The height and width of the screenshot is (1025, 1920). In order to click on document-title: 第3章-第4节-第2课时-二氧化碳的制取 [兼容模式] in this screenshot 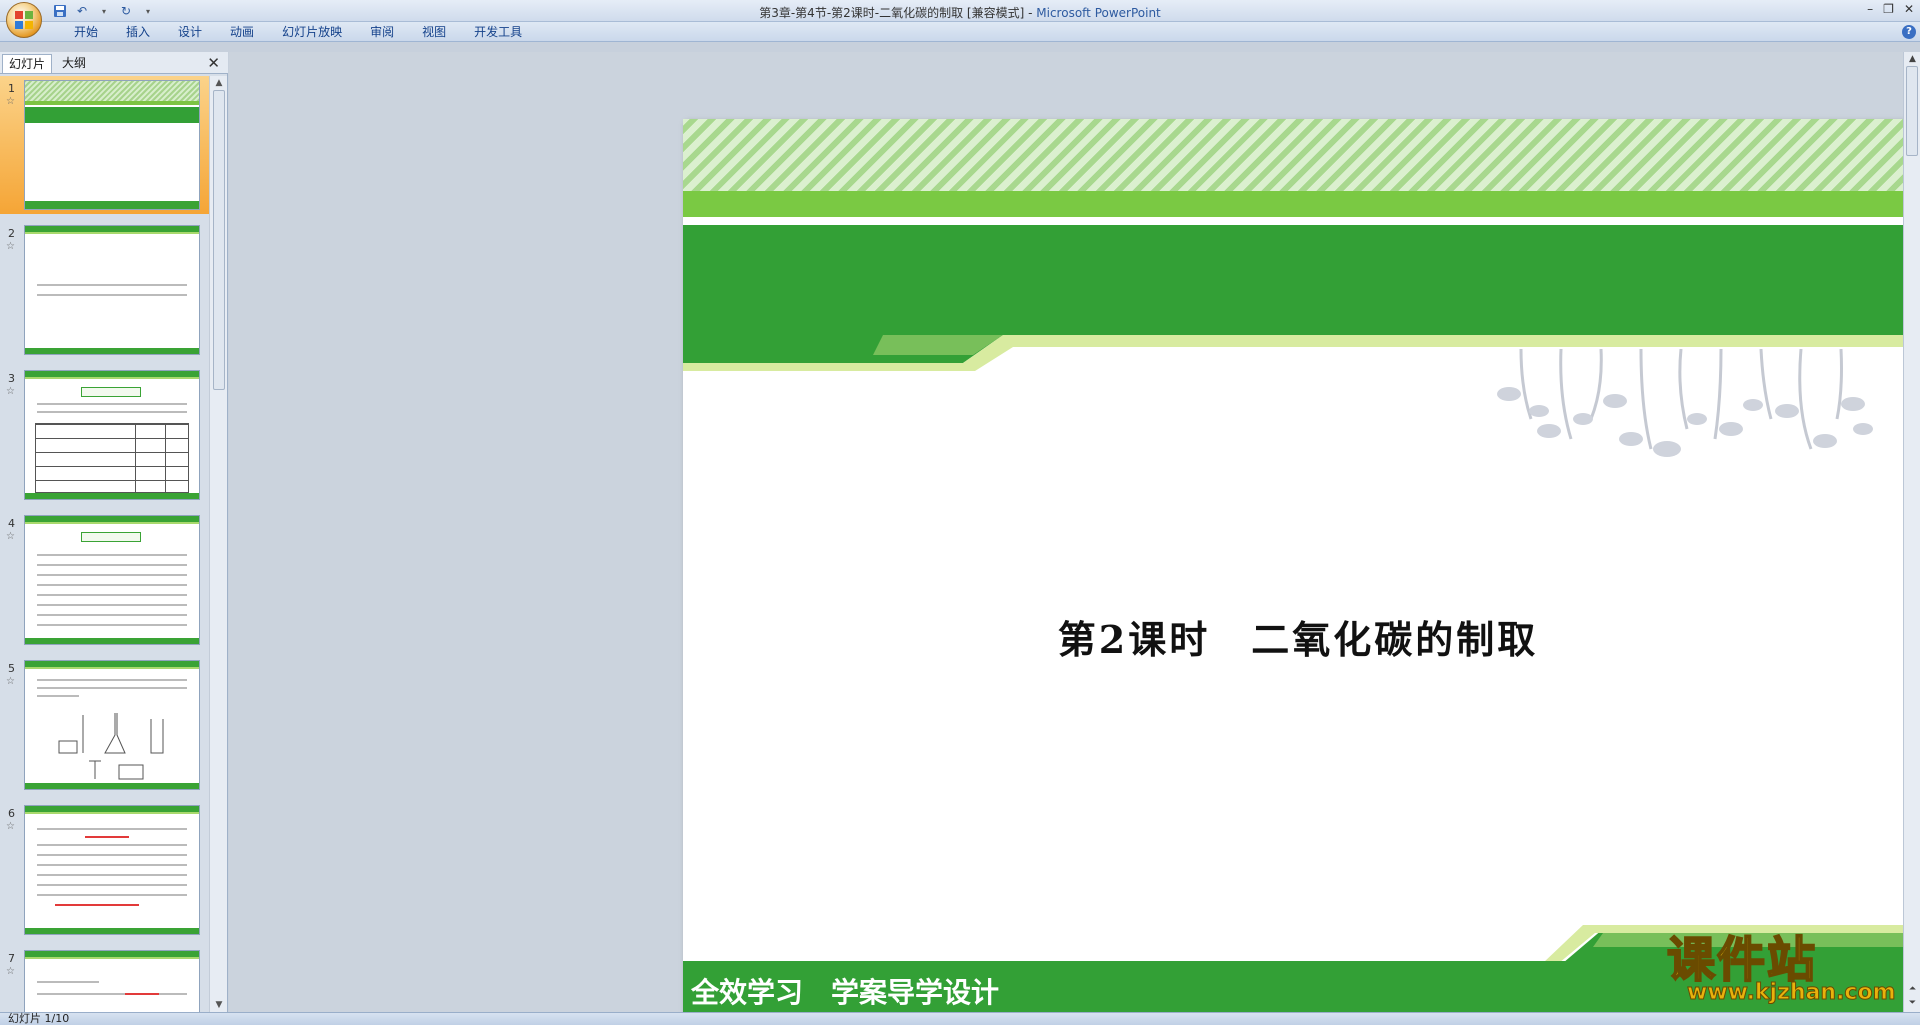, I will do `click(892, 13)`.